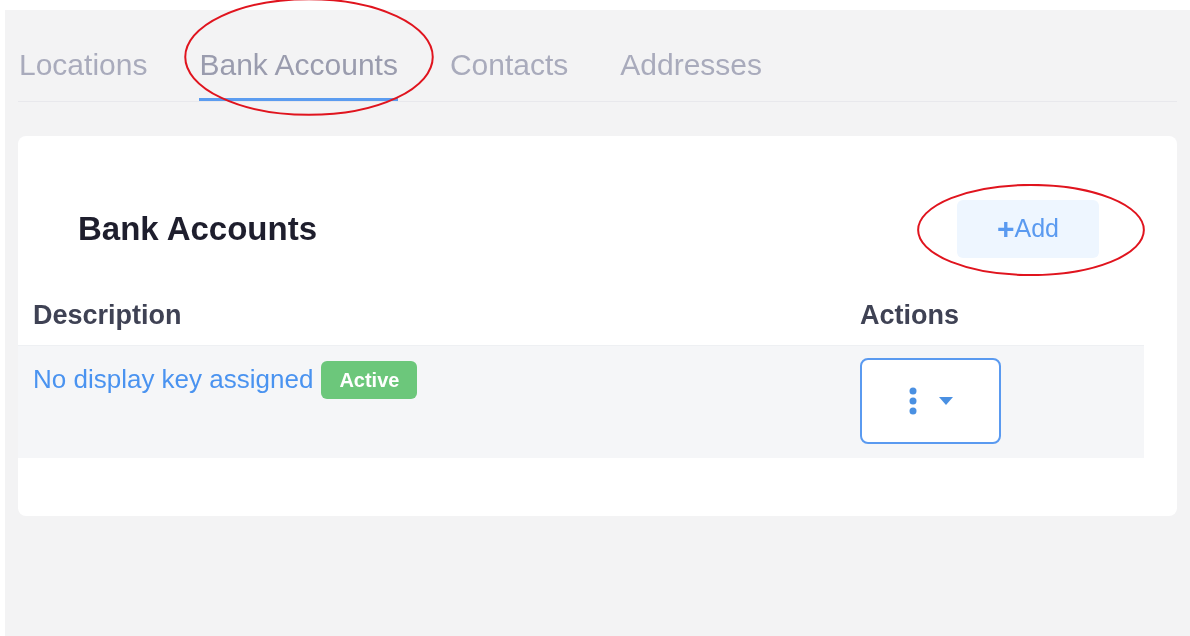 This screenshot has width=1190, height=636. What do you see at coordinates (912, 401) in the screenshot?
I see `kebab-icon` at bounding box center [912, 401].